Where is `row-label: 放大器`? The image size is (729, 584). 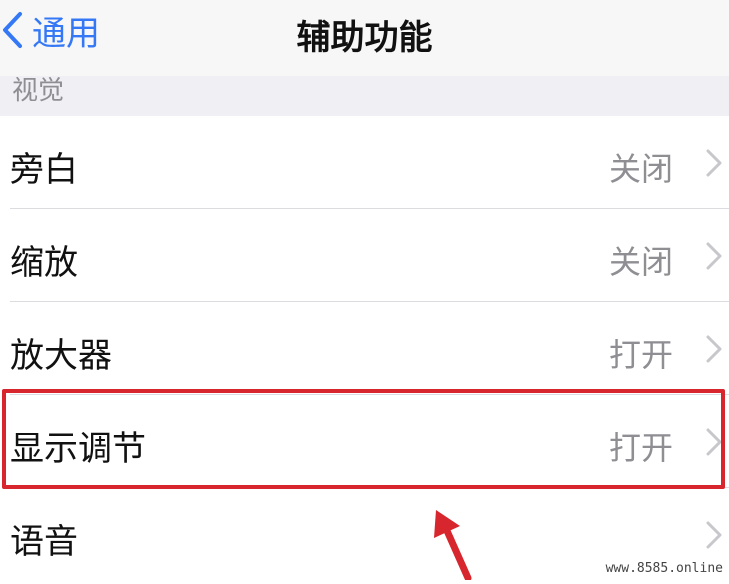
row-label: 放大器 is located at coordinates (61, 356).